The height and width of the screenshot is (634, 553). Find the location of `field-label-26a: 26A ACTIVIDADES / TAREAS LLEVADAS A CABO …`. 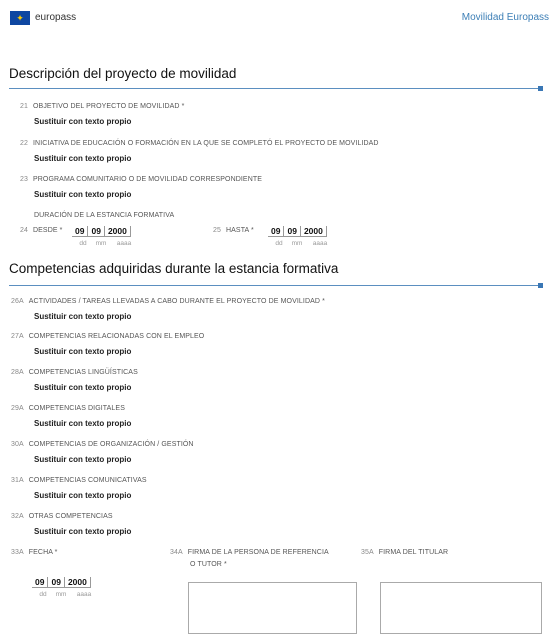

field-label-26a: 26A ACTIVIDADES / TAREAS LLEVADAS A CABO … is located at coordinates (168, 301).